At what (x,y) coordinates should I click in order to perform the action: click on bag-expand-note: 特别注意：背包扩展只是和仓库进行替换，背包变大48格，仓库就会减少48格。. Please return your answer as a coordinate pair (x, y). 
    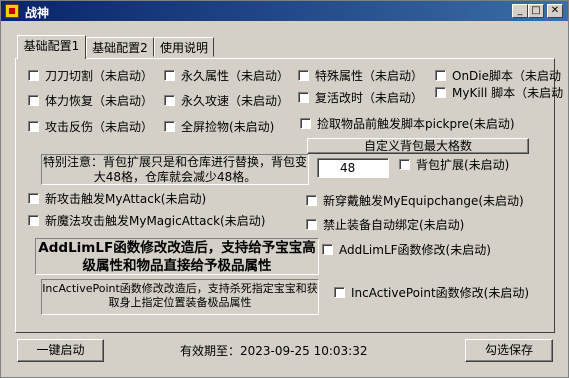
    Looking at the image, I should click on (175, 169).